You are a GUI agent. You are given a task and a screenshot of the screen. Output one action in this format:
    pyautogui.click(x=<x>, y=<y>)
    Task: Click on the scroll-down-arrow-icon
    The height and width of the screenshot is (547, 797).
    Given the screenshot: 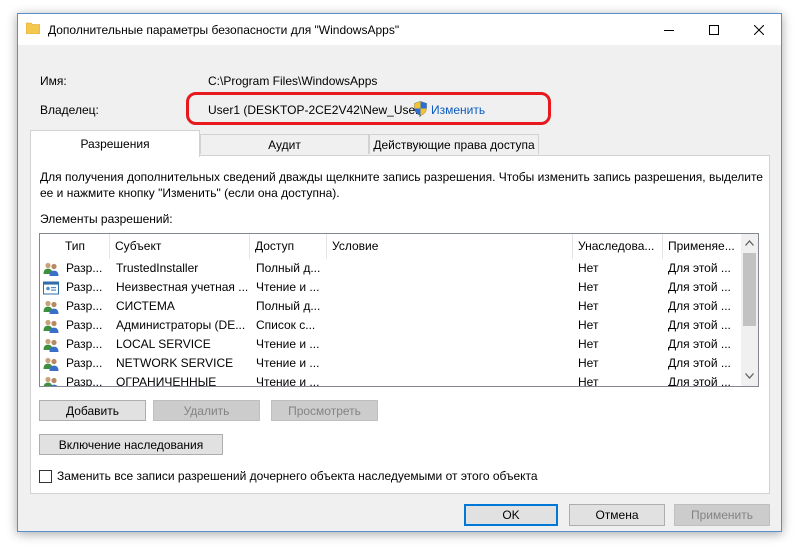 What is the action you would take?
    pyautogui.click(x=749, y=376)
    